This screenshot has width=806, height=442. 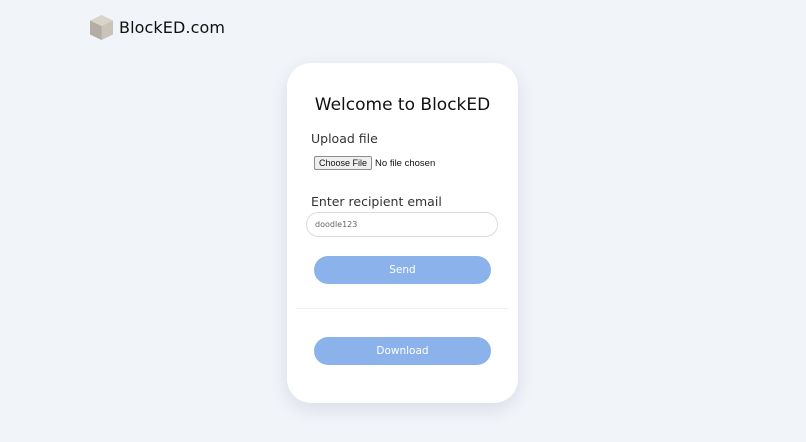 I want to click on brand: BlockED.com, so click(x=157, y=27).